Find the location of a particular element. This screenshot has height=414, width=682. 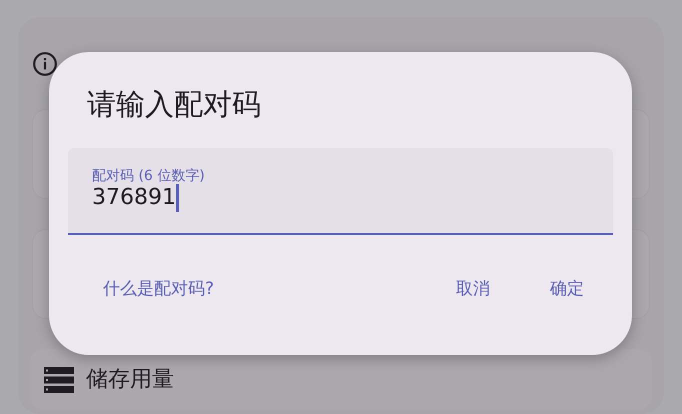

confirm-button: 确定 is located at coordinates (567, 289).